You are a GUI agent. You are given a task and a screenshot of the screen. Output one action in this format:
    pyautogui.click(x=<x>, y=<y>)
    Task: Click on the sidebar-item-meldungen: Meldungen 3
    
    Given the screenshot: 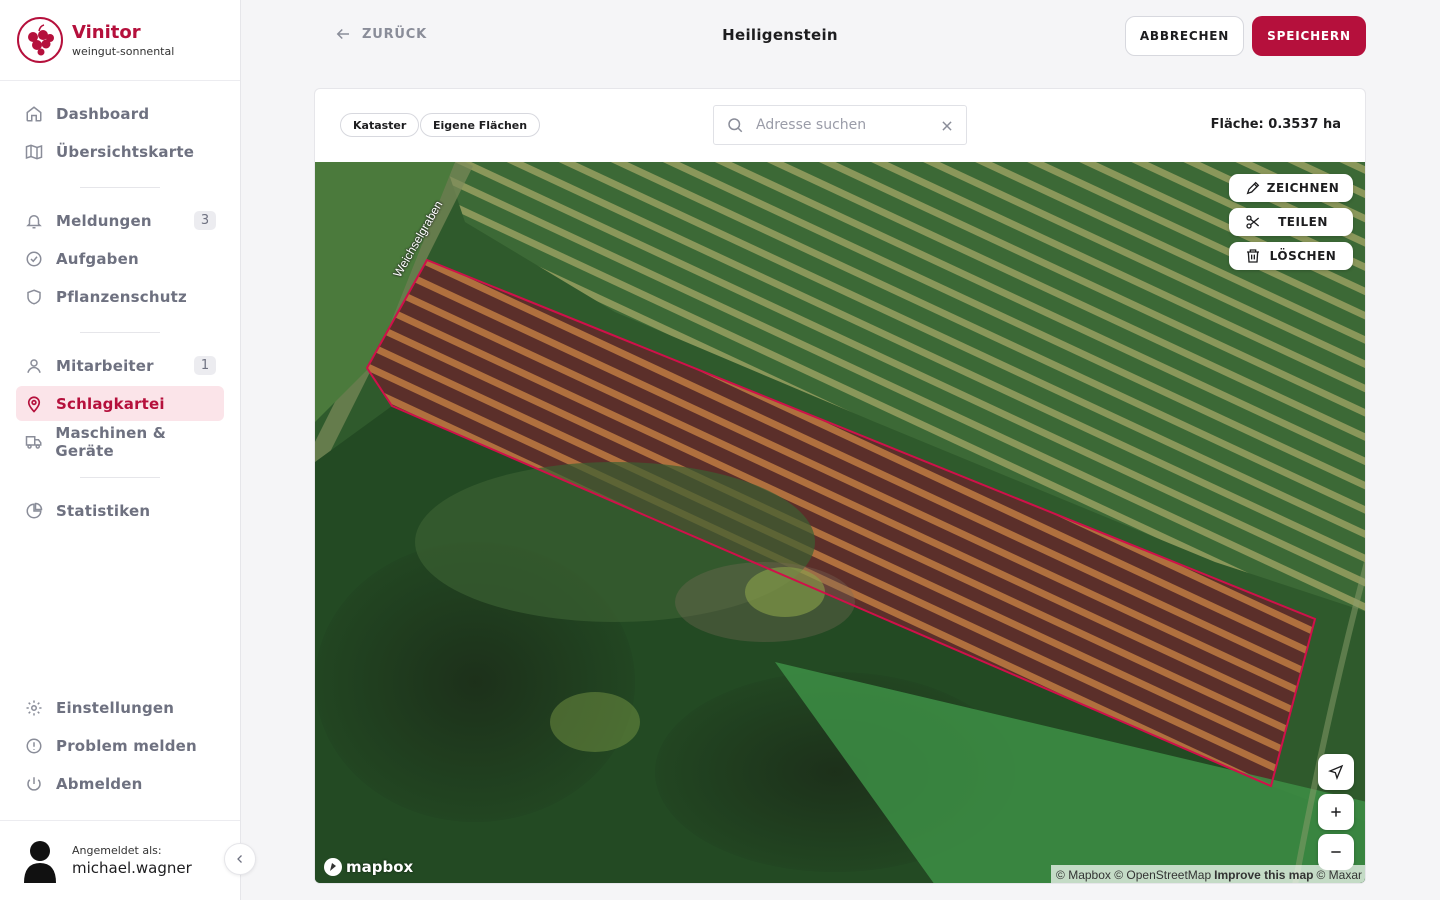 What is the action you would take?
    pyautogui.click(x=120, y=220)
    